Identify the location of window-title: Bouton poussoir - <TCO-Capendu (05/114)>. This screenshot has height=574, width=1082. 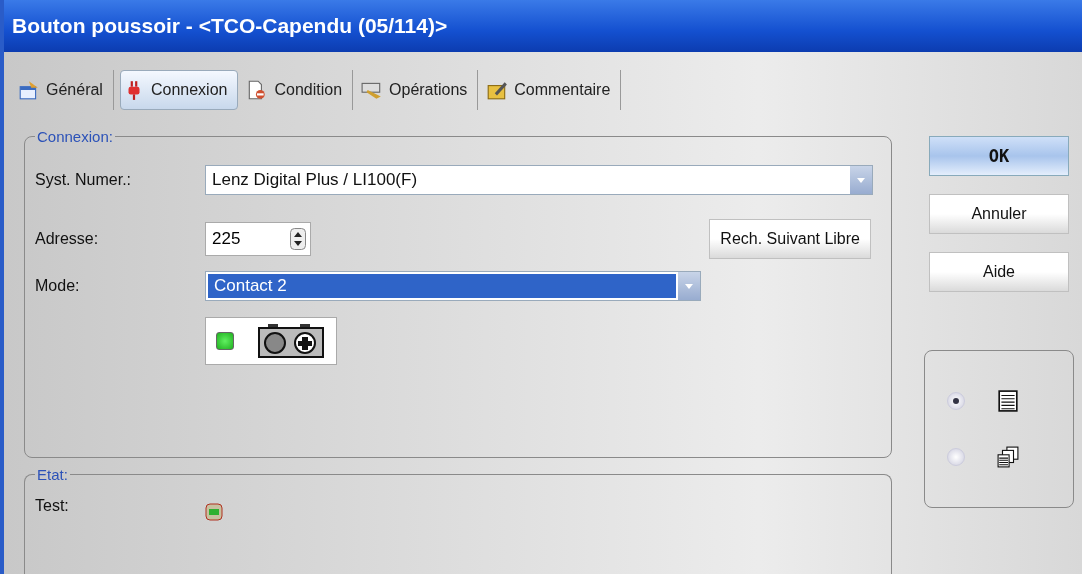
(230, 26).